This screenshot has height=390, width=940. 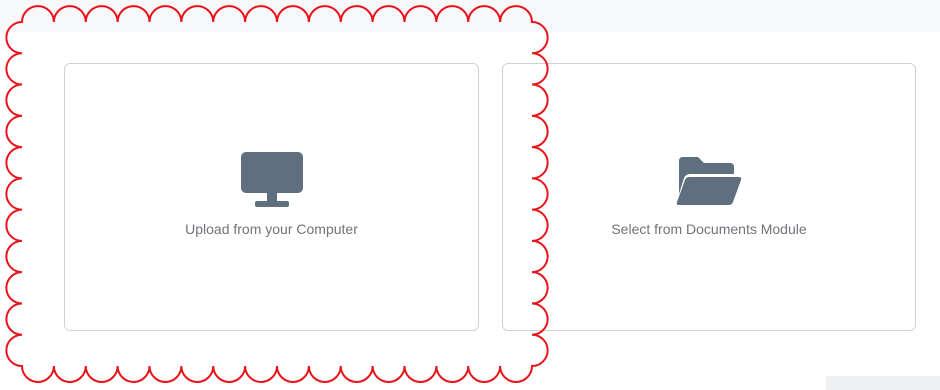 What do you see at coordinates (709, 181) in the screenshot?
I see `folder-open-icon` at bounding box center [709, 181].